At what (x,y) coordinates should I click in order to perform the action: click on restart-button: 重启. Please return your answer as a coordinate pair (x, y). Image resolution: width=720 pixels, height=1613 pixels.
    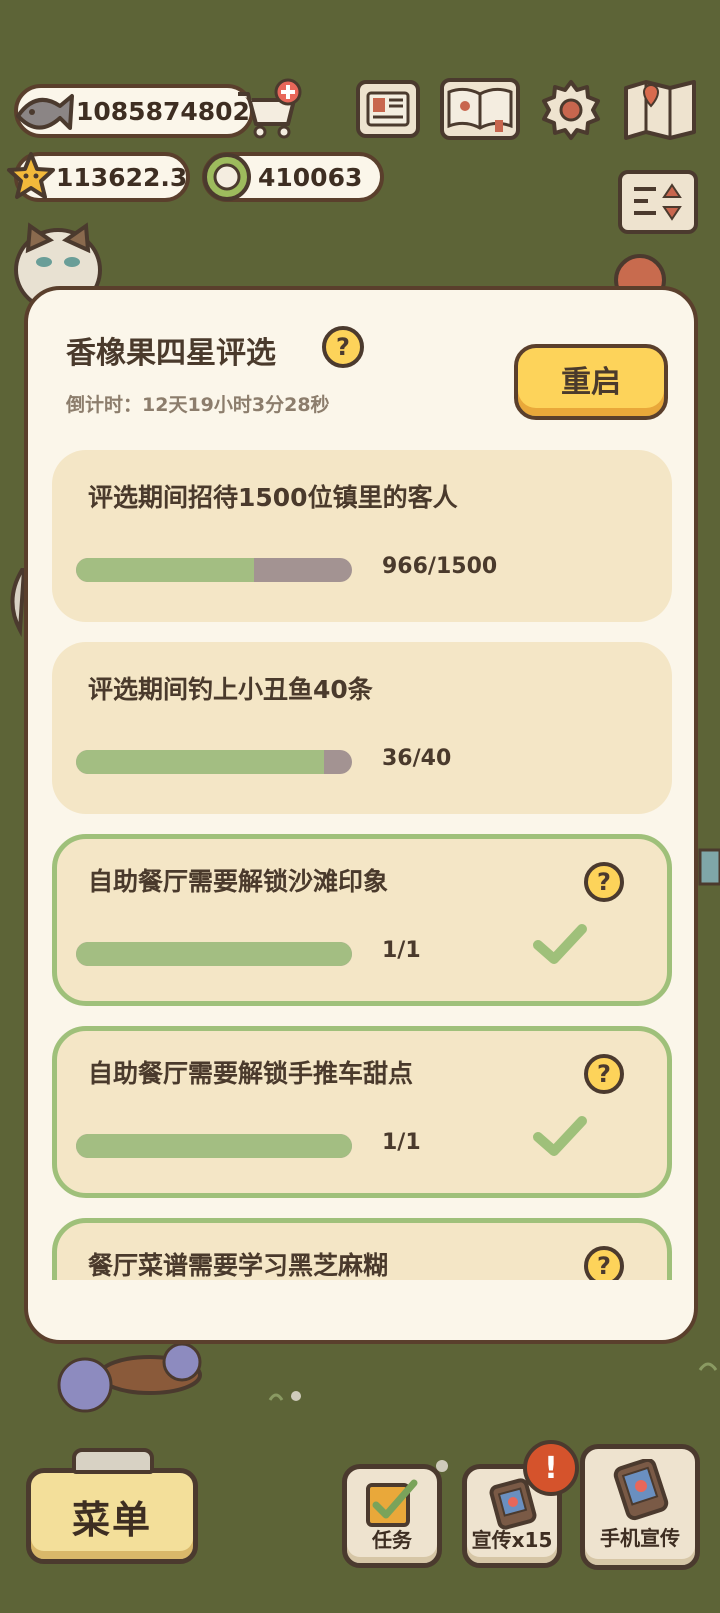
    Looking at the image, I should click on (591, 382).